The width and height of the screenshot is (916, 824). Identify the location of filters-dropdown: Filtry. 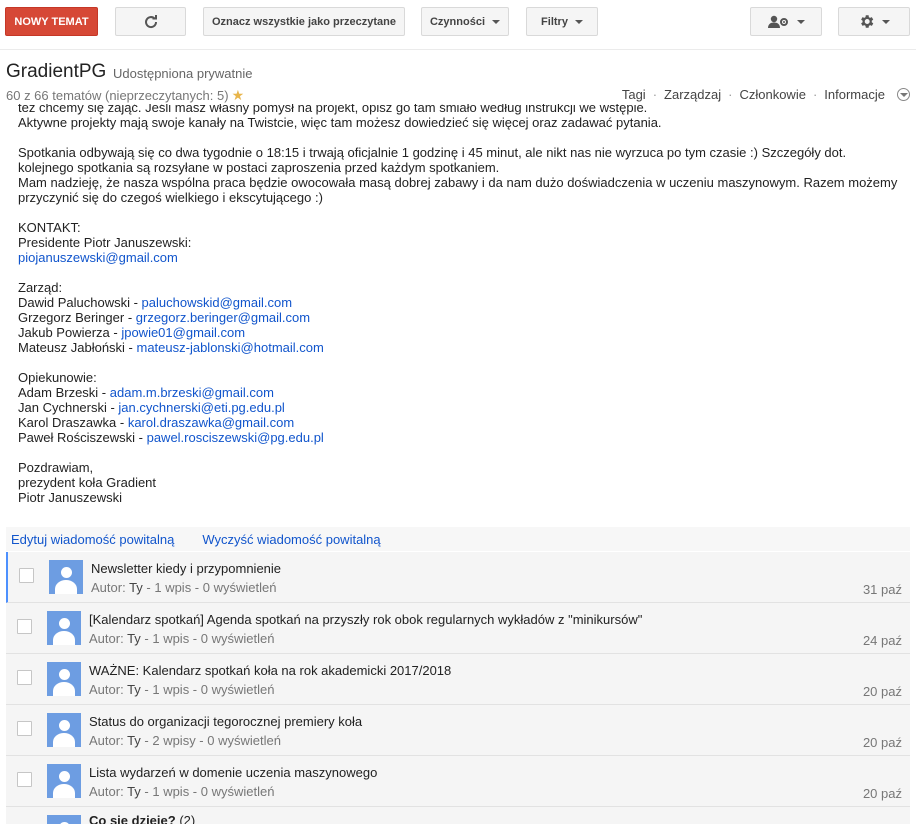
(562, 21).